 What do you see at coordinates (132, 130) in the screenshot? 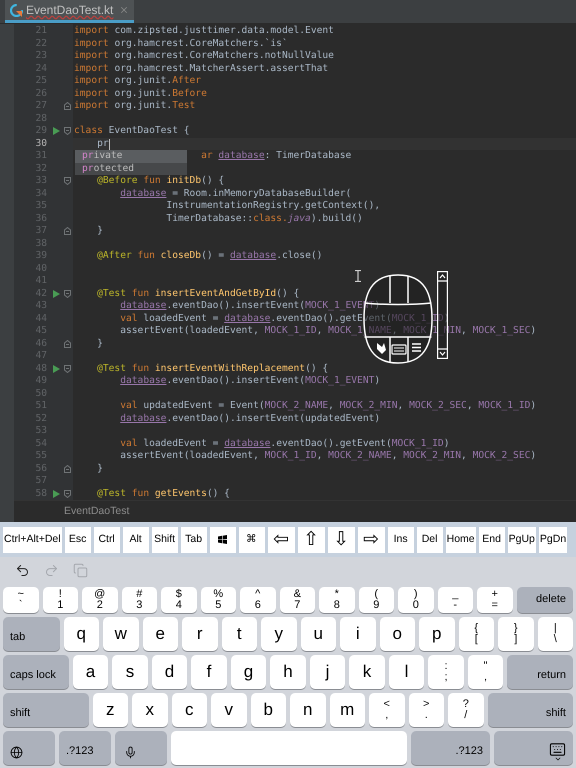
I see `code-line: class EventDaoTest {` at bounding box center [132, 130].